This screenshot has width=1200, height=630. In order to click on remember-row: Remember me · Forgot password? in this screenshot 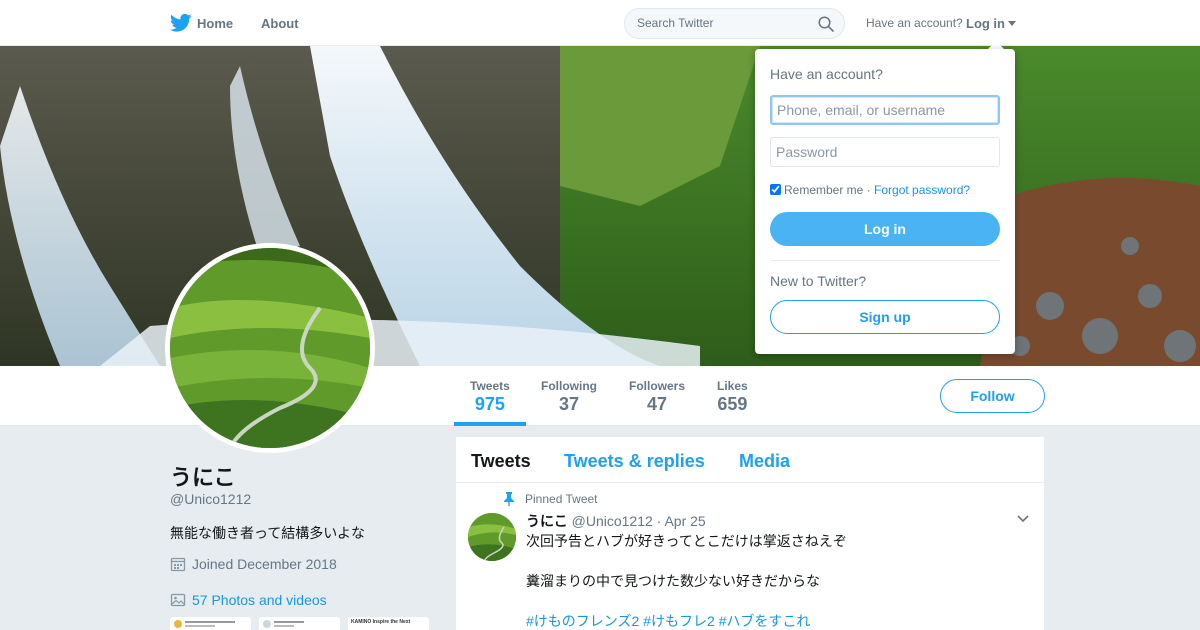, I will do `click(870, 190)`.